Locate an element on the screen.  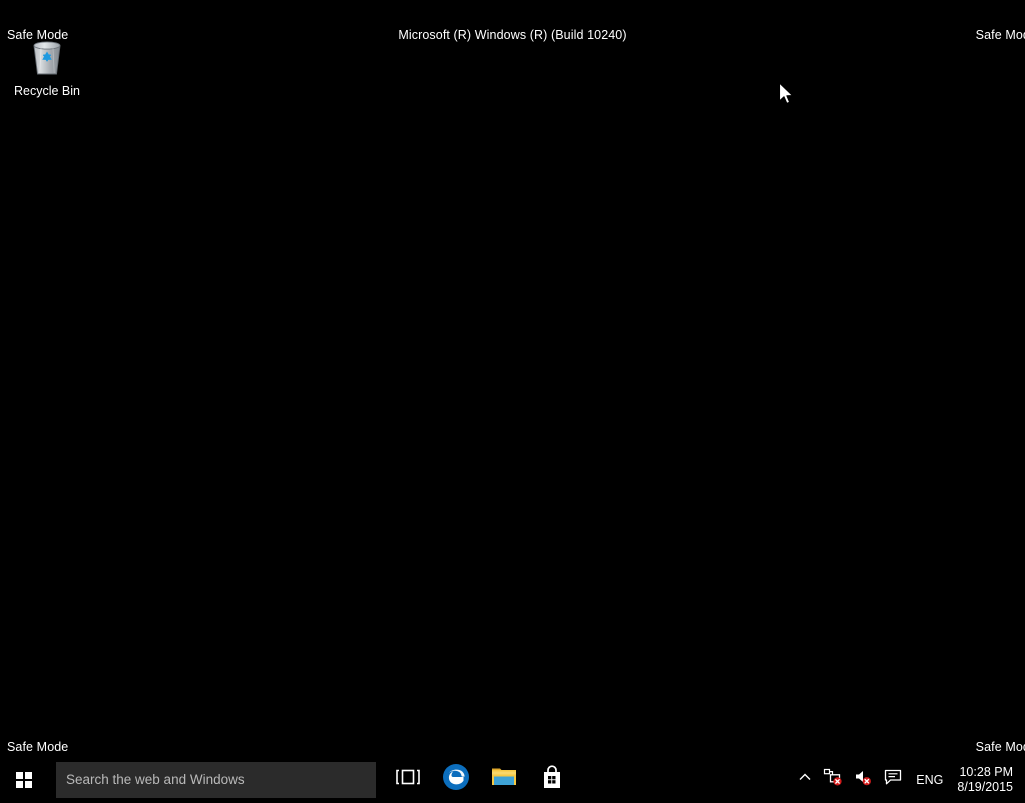
safe-mode-watermark-bottom-left: Safe Mode is located at coordinates (38, 747).